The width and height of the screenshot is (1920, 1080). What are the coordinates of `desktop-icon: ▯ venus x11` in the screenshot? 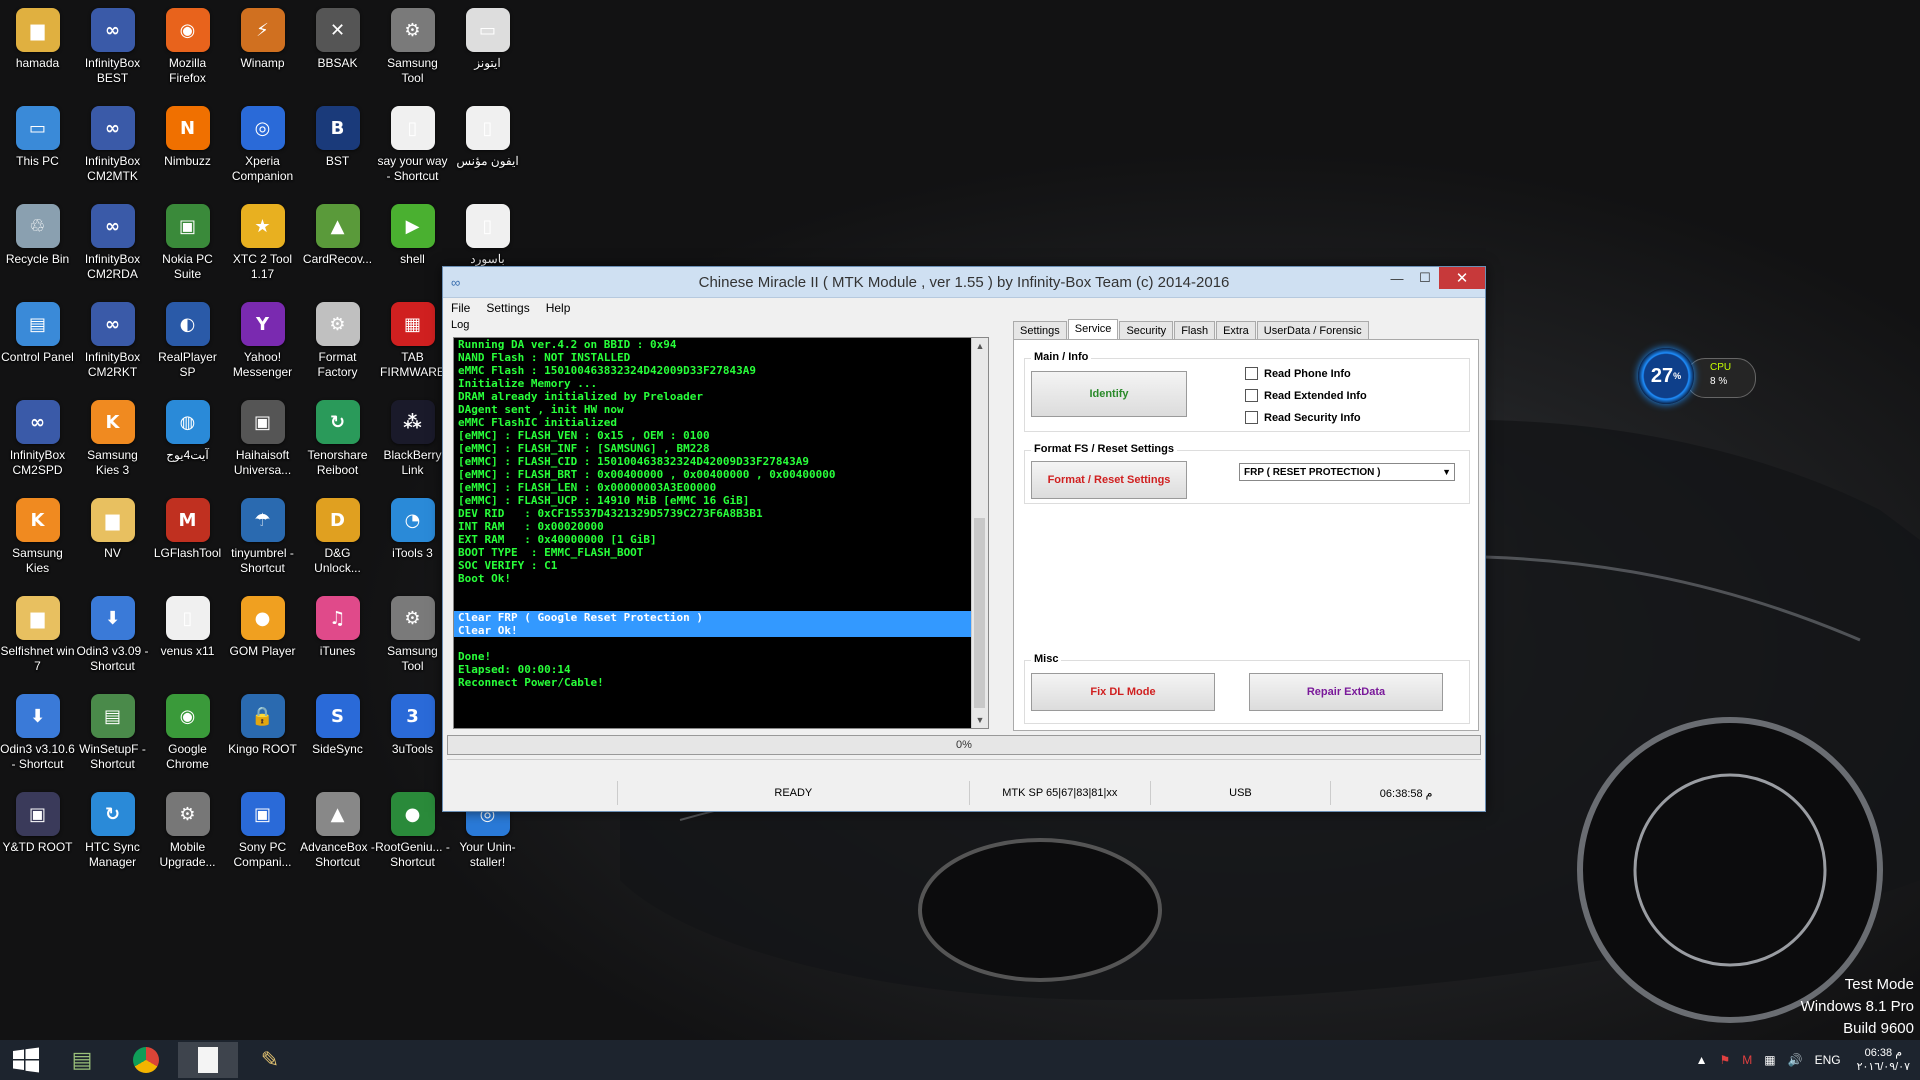 It's located at (187, 638).